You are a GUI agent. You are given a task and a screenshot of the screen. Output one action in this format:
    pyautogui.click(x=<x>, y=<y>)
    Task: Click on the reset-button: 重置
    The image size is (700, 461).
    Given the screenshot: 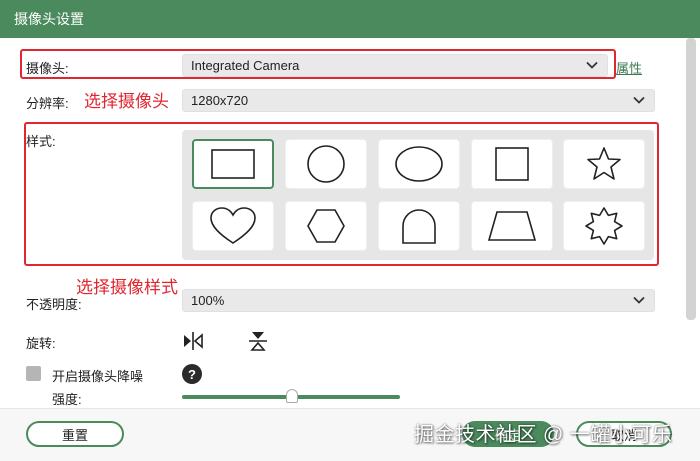 What is the action you would take?
    pyautogui.click(x=75, y=434)
    